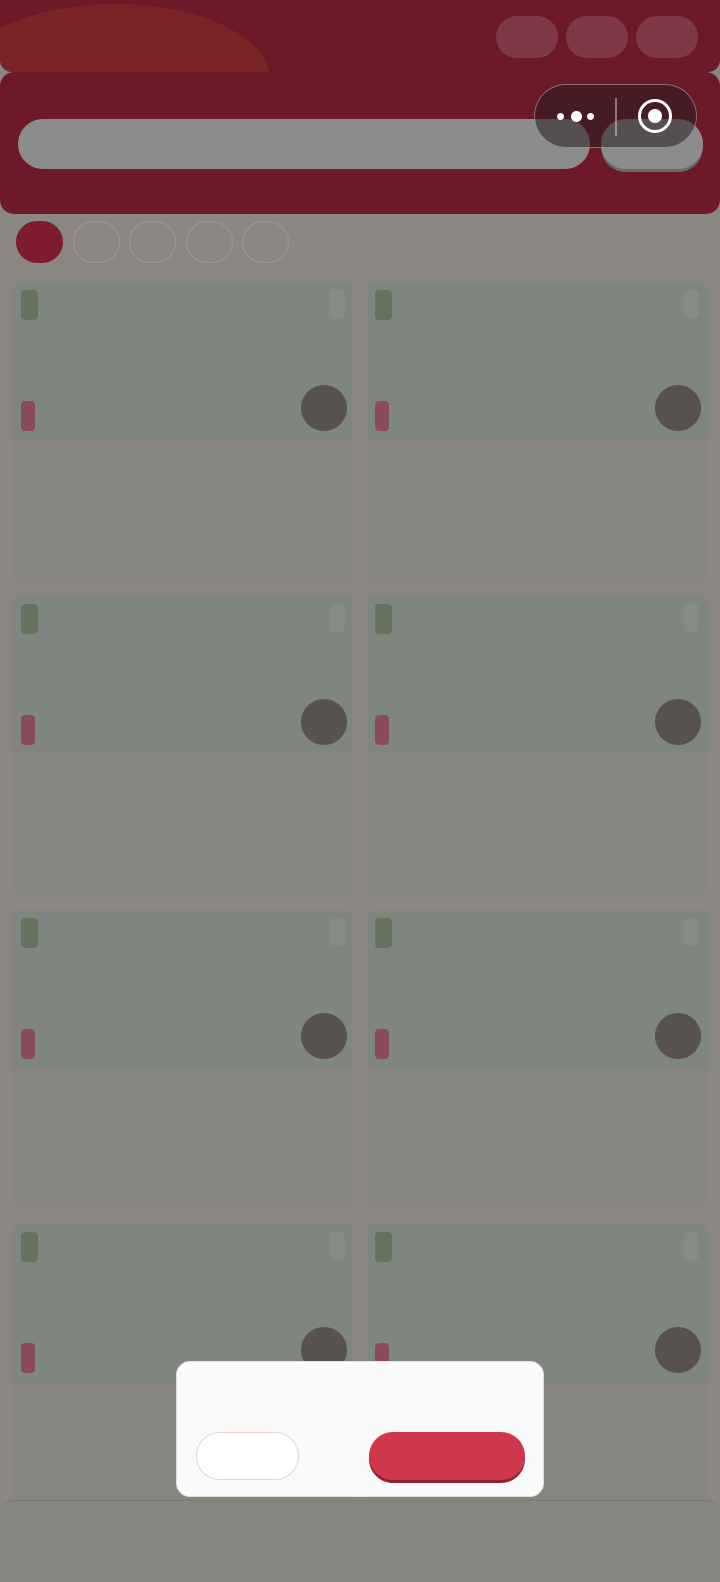 This screenshot has width=720, height=1582. Describe the element at coordinates (360, 1429) in the screenshot. I see `confirm-dialog` at that location.